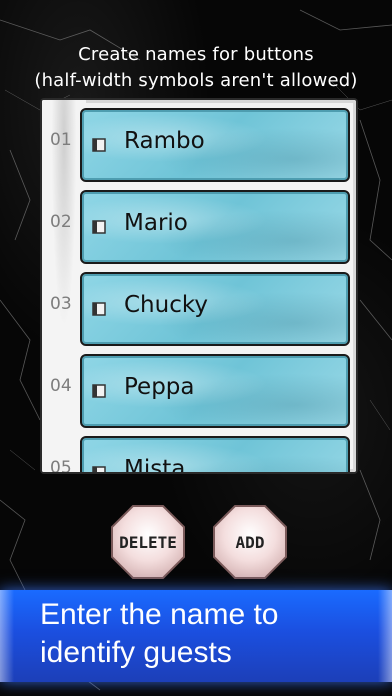 The image size is (392, 696). Describe the element at coordinates (215, 391) in the screenshot. I see `guest-name-button: Peppa` at that location.